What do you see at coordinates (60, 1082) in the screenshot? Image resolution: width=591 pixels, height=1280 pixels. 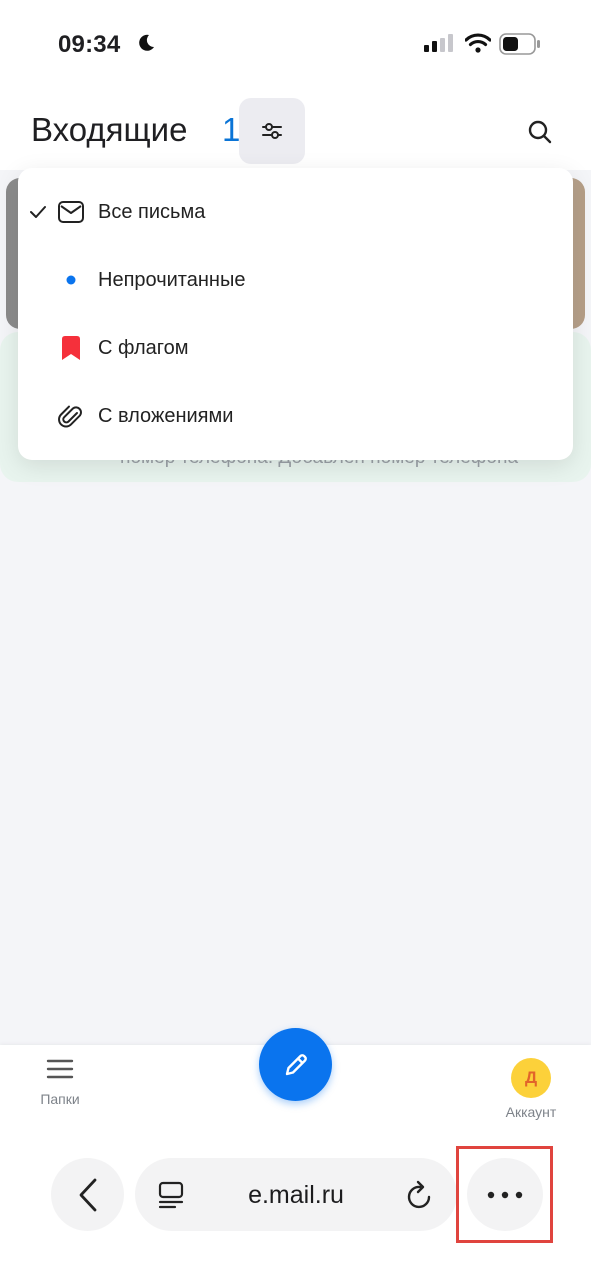 I see `folders-button: Папки` at bounding box center [60, 1082].